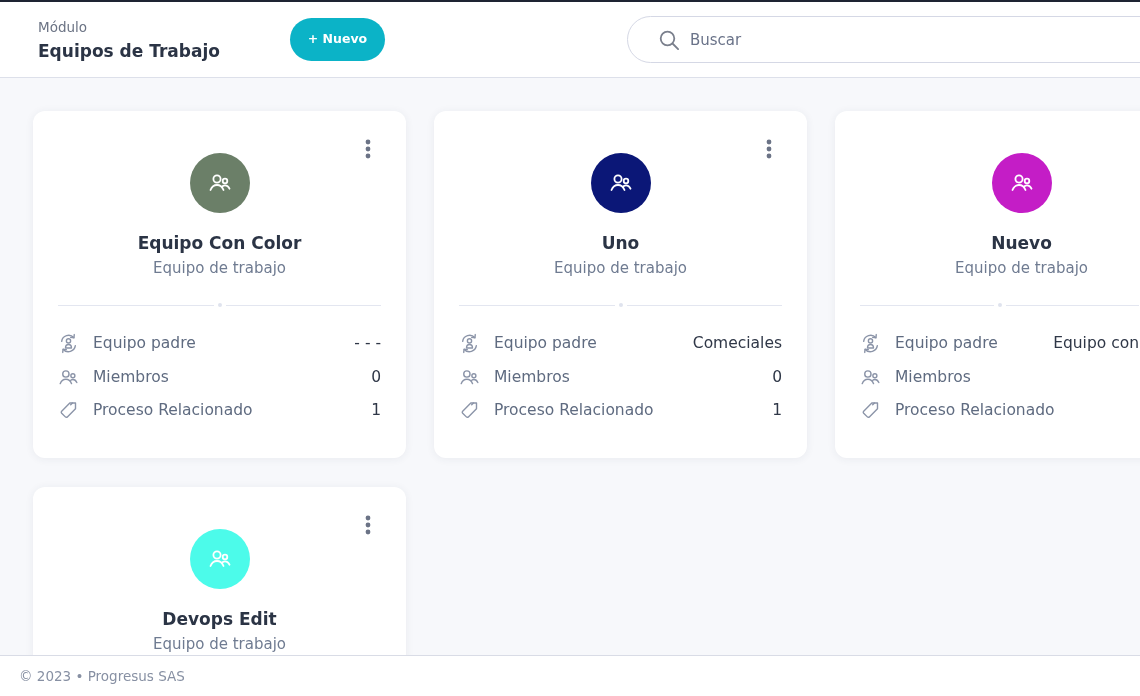  Describe the element at coordinates (883, 39) in the screenshot. I see `search-field: Buscar` at that location.